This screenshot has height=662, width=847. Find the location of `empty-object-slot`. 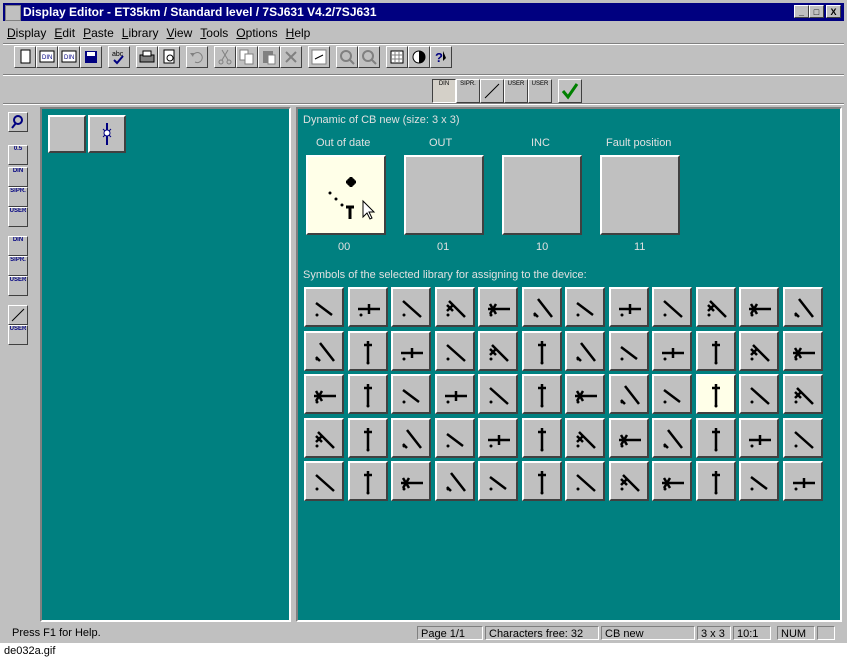

empty-object-slot is located at coordinates (67, 134).